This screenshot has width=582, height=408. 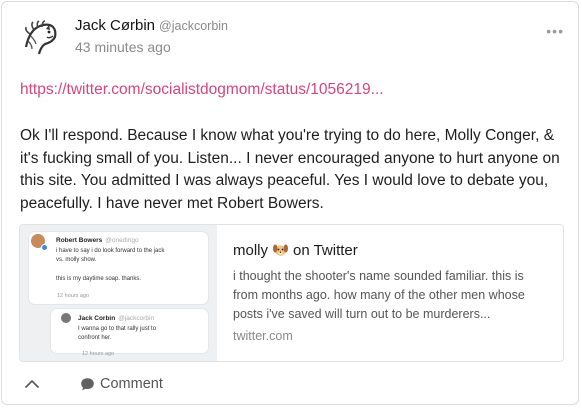 I want to click on preview-title-name: molly, so click(x=251, y=250).